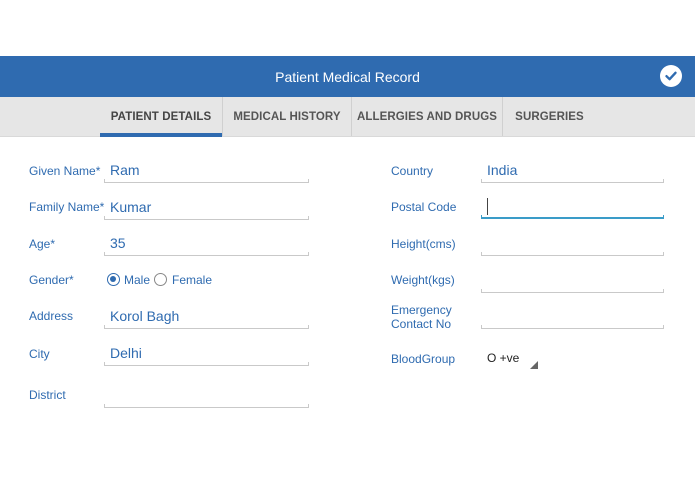 This screenshot has height=494, width=695. Describe the element at coordinates (572, 172) in the screenshot. I see `country-field: India` at that location.